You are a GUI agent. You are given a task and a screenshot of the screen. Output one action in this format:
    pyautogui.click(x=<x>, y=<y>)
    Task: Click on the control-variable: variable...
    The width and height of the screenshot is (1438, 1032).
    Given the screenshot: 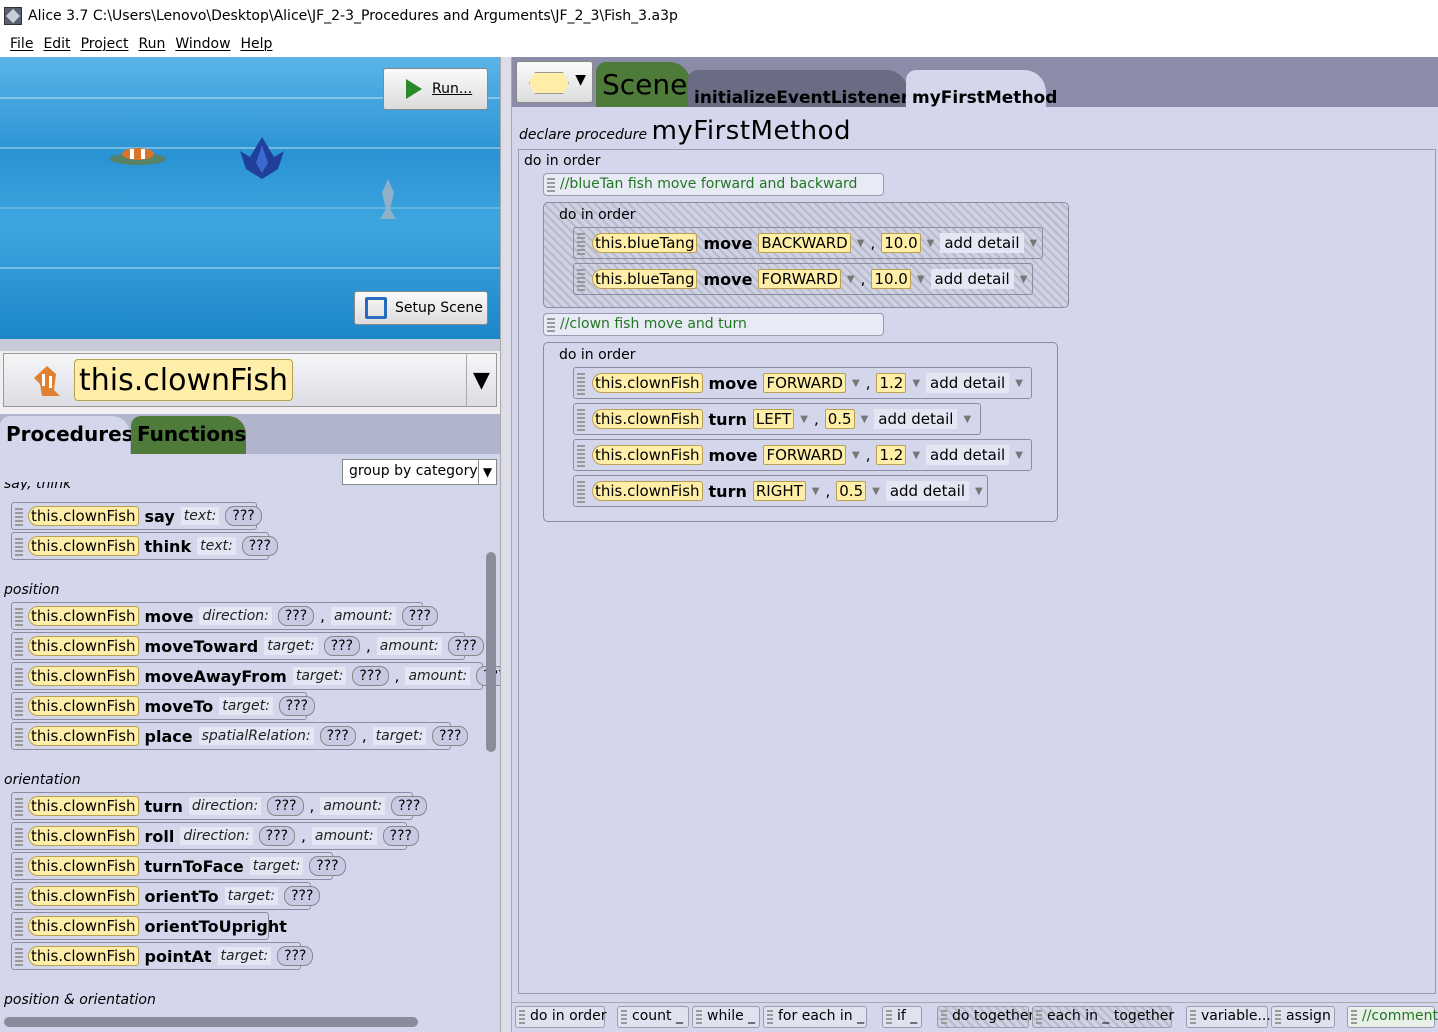 What is the action you would take?
    pyautogui.click(x=1228, y=1017)
    